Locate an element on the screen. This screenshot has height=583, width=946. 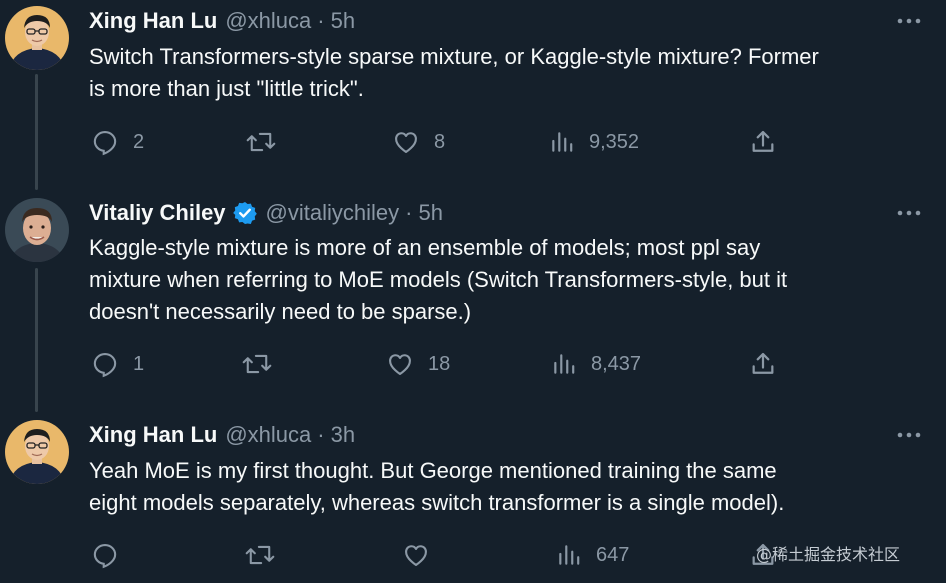
views-count: 647 is located at coordinates (613, 554).